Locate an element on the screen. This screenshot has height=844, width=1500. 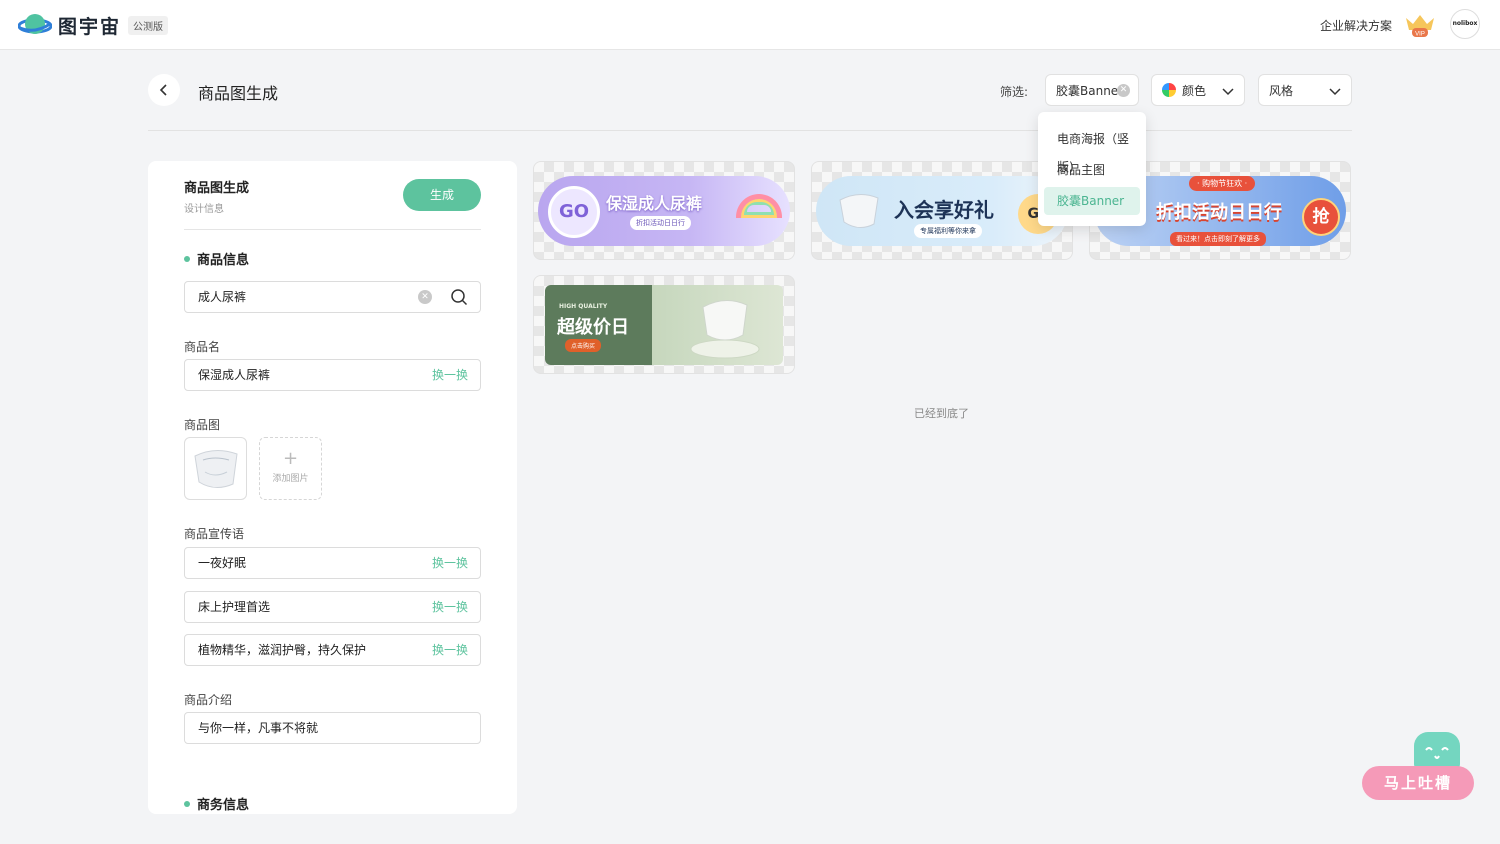
banner-title: 折扣活动日日行 is located at coordinates (1219, 212).